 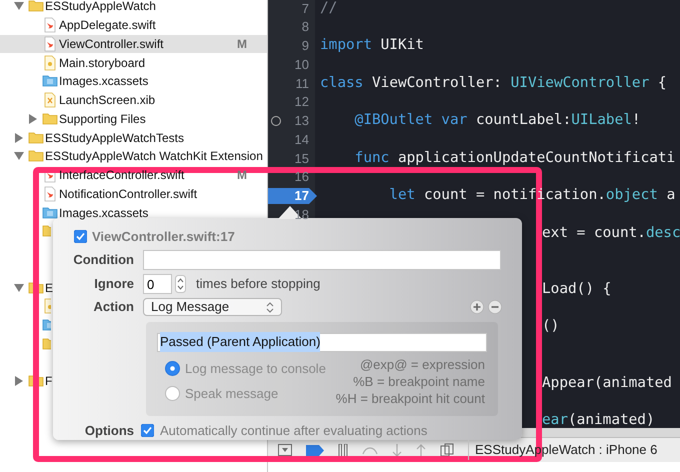 What do you see at coordinates (419, 381) in the screenshot?
I see `hint-text: %B = breakpoint name` at bounding box center [419, 381].